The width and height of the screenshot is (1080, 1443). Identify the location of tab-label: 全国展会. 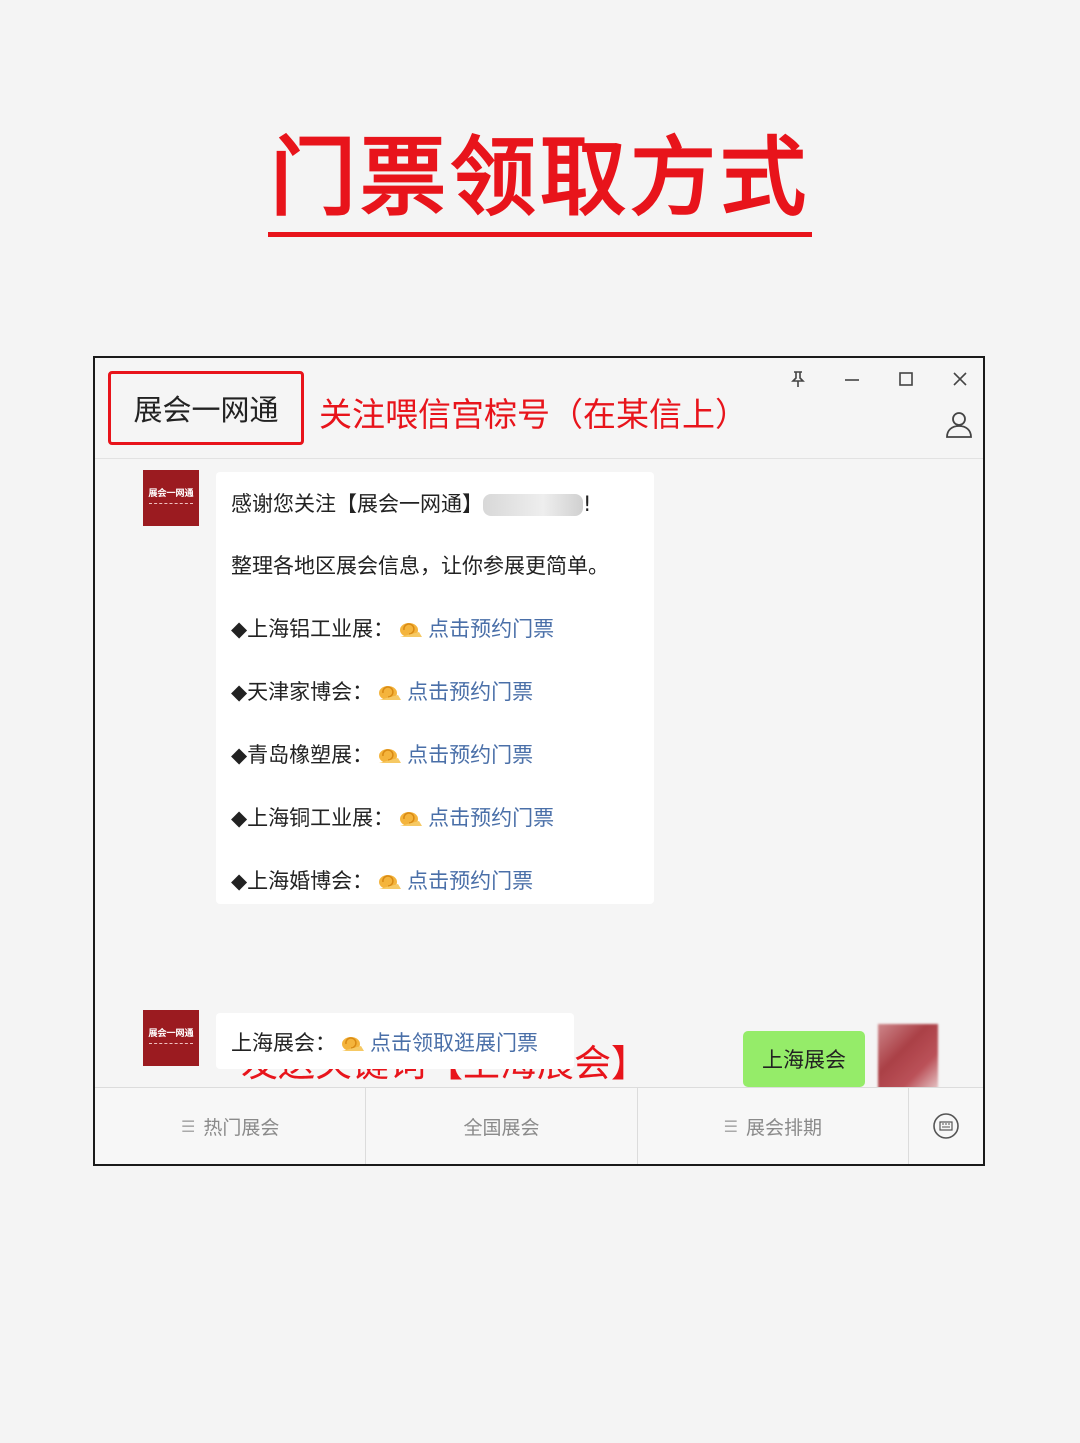
(501, 1127).